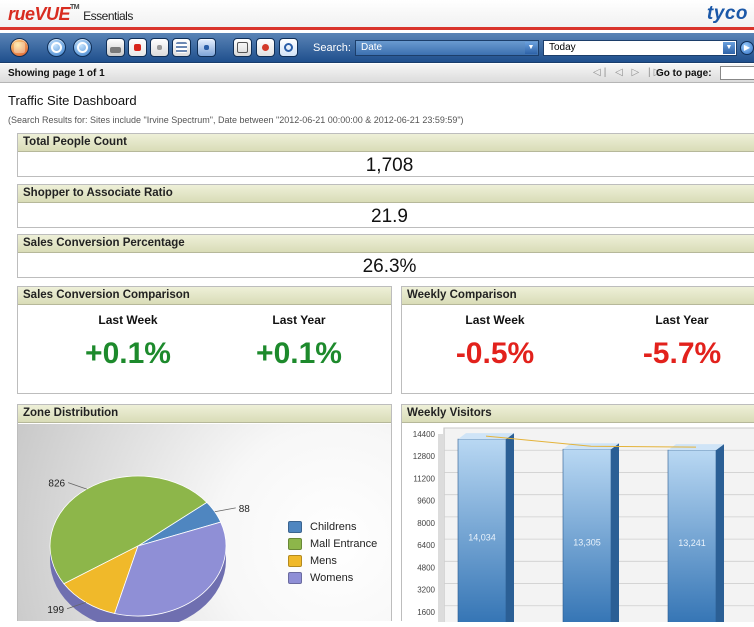 Image resolution: width=754 pixels, height=627 pixels. I want to click on shopper-ratio-panel: Shopper to Associate Ratio 21.9, so click(385, 206).